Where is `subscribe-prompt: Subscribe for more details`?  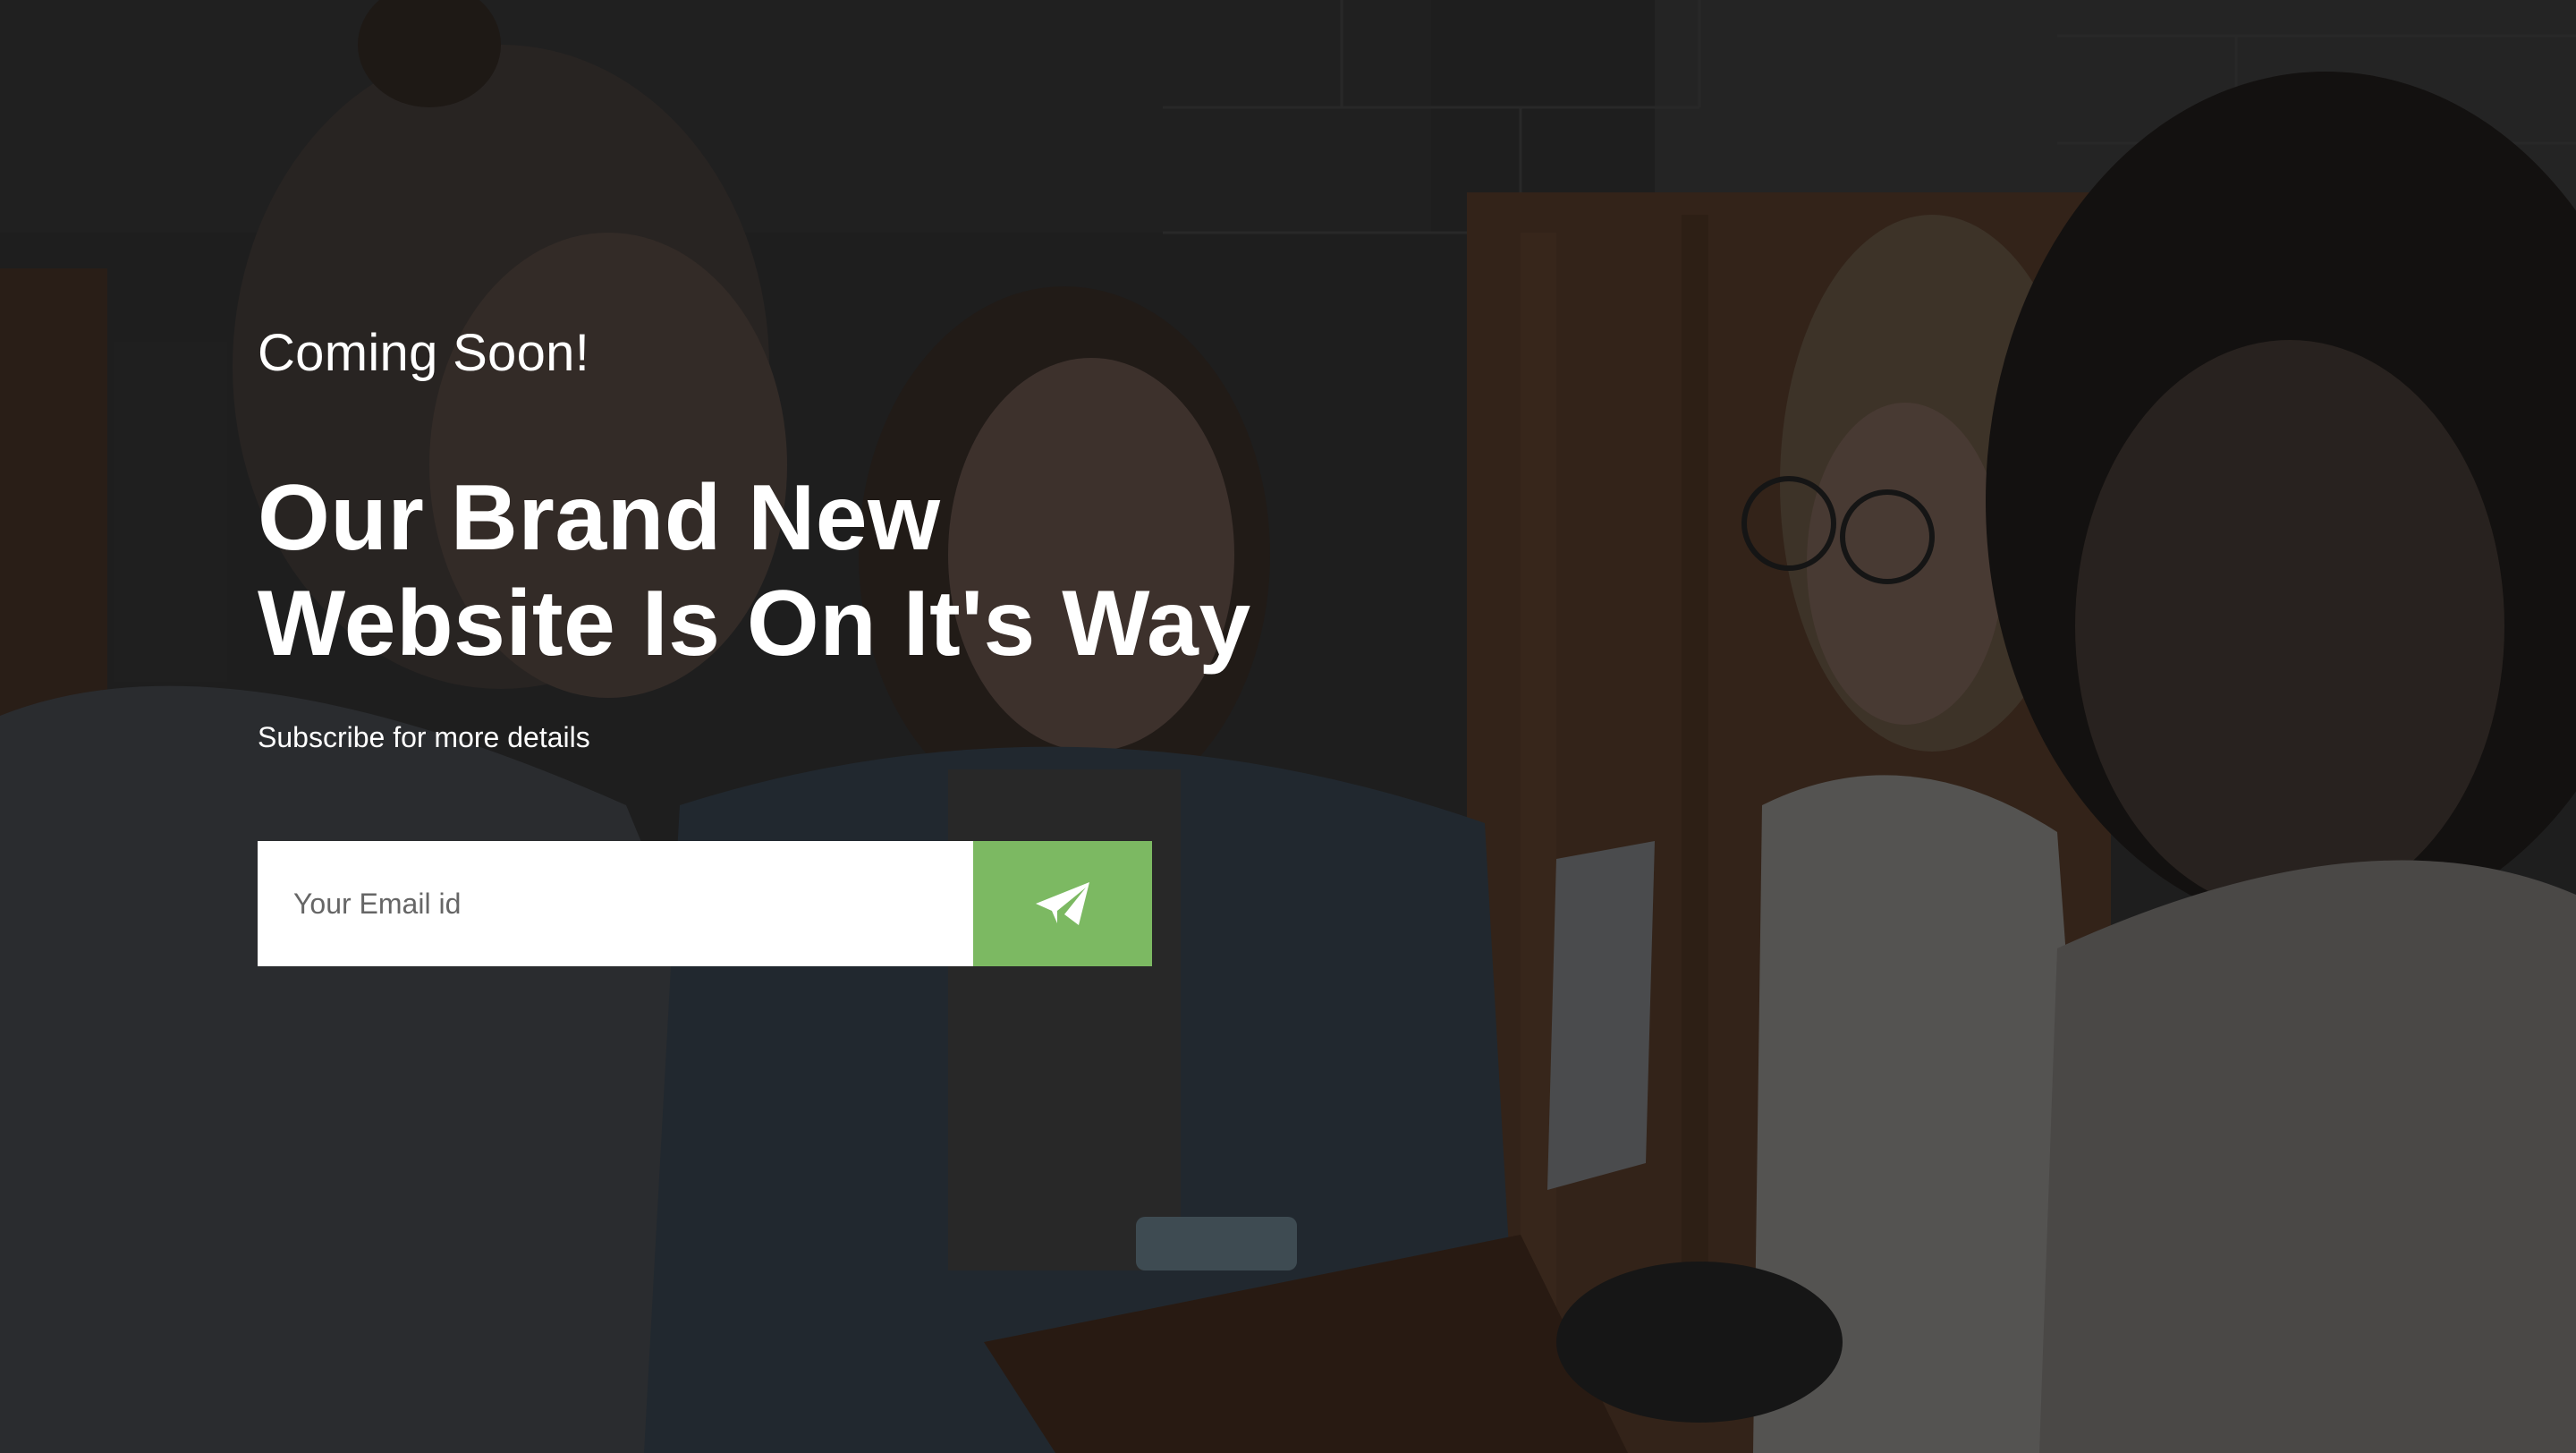
subscribe-prompt: Subscribe for more details is located at coordinates (424, 737).